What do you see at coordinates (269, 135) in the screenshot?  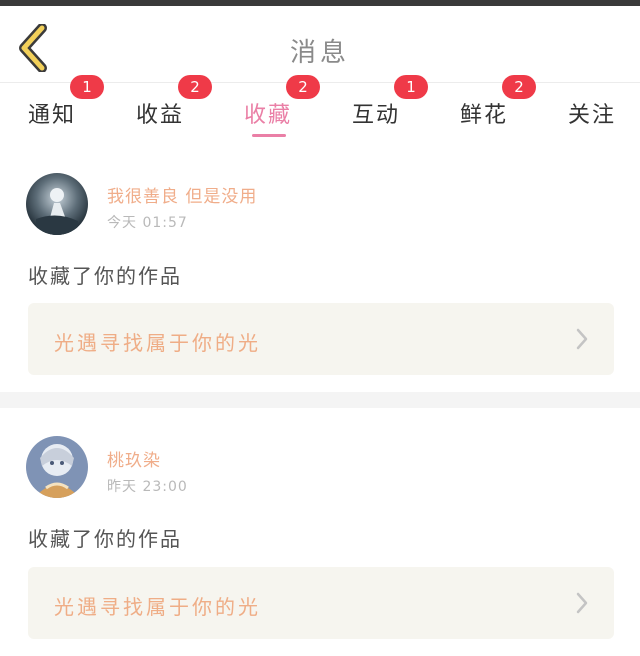 I see `active-tab-indicator` at bounding box center [269, 135].